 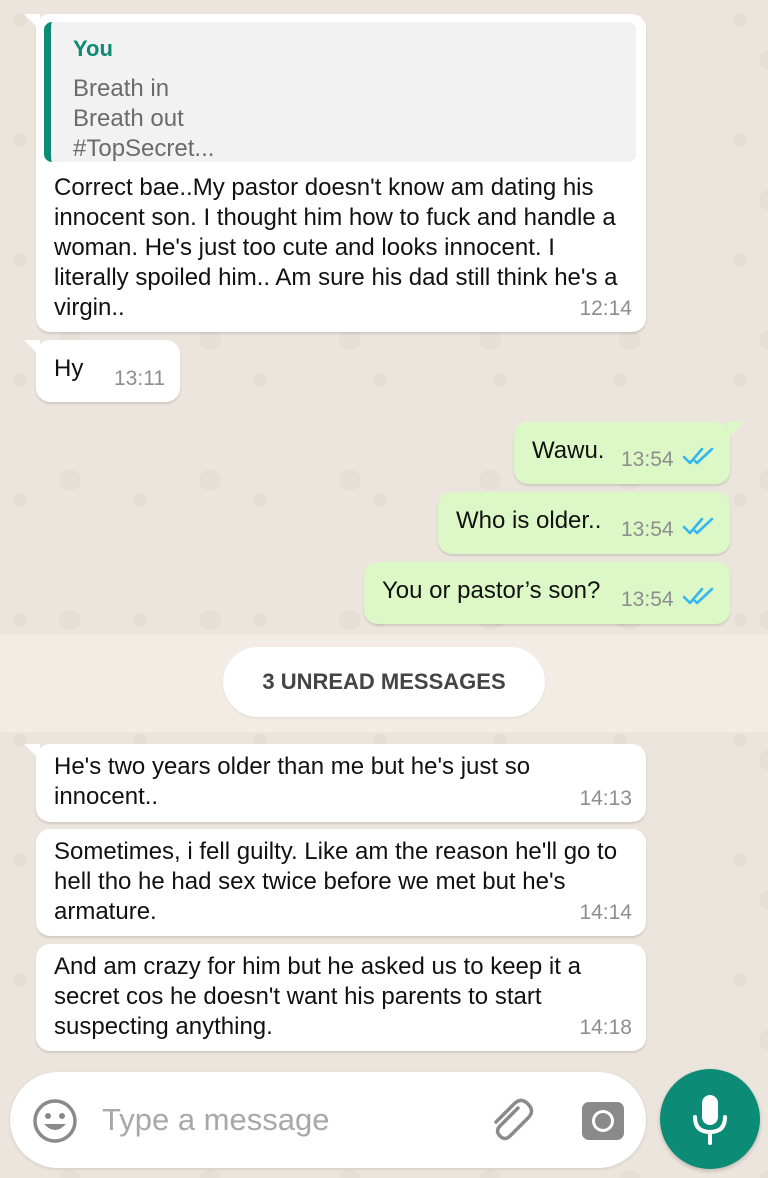 What do you see at coordinates (128, 118) in the screenshot?
I see `quoted-line: Breath out` at bounding box center [128, 118].